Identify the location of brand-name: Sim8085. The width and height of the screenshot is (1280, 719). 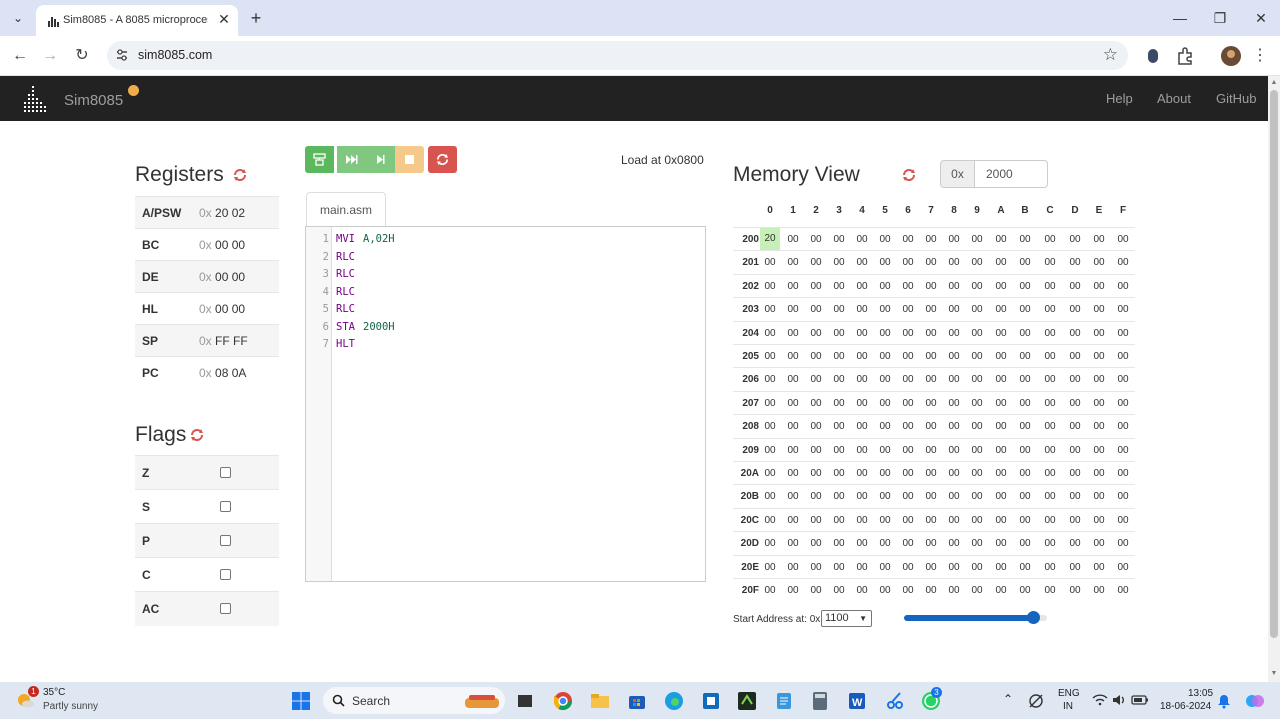
(93, 100).